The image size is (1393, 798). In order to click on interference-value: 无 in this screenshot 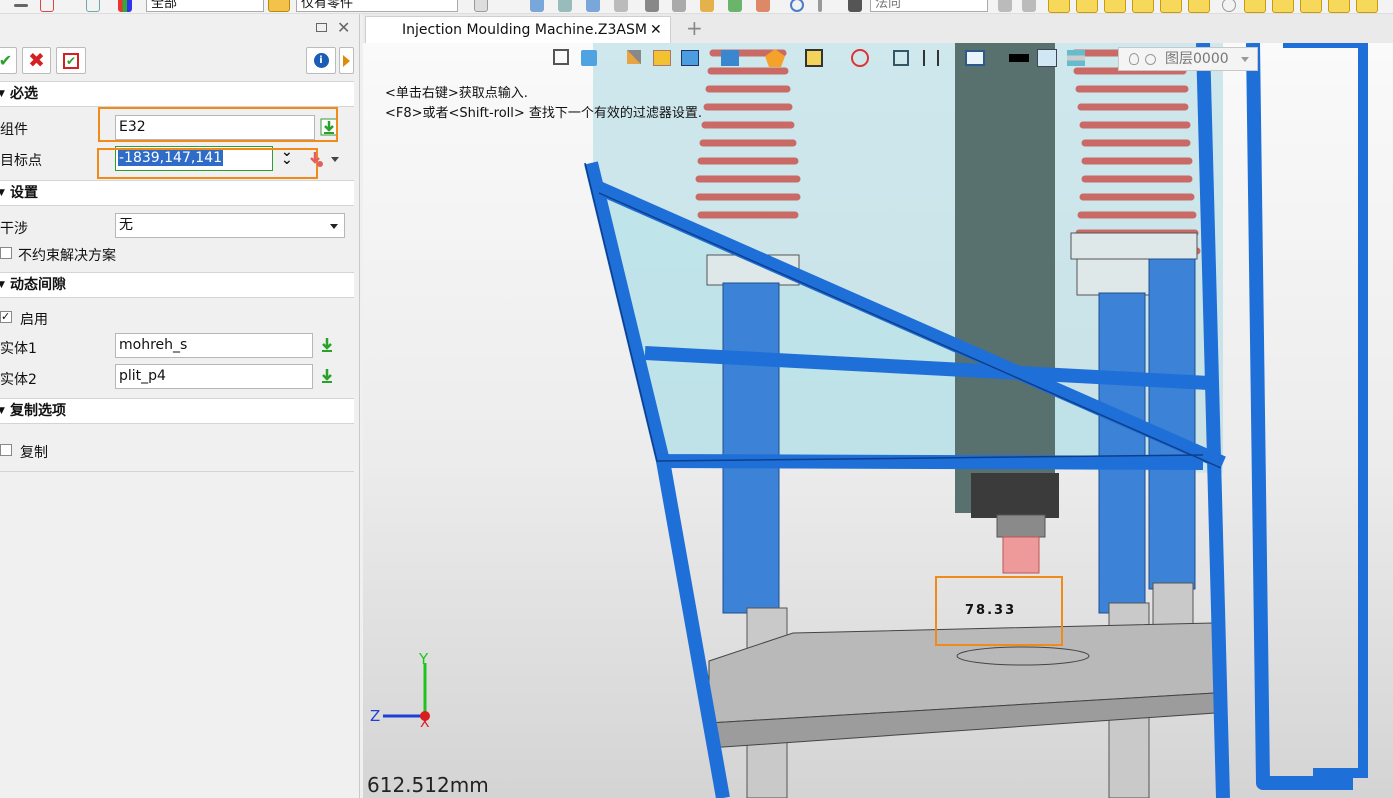, I will do `click(126, 225)`.